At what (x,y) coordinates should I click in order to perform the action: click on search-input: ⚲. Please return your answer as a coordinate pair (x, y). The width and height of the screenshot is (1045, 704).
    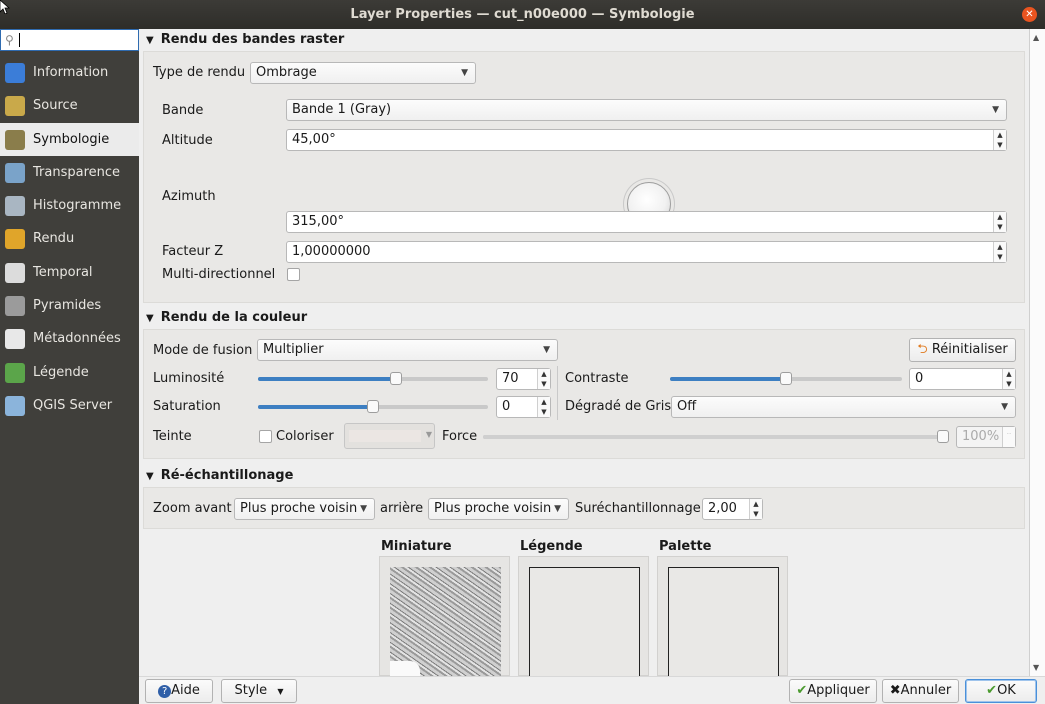
    Looking at the image, I should click on (69, 40).